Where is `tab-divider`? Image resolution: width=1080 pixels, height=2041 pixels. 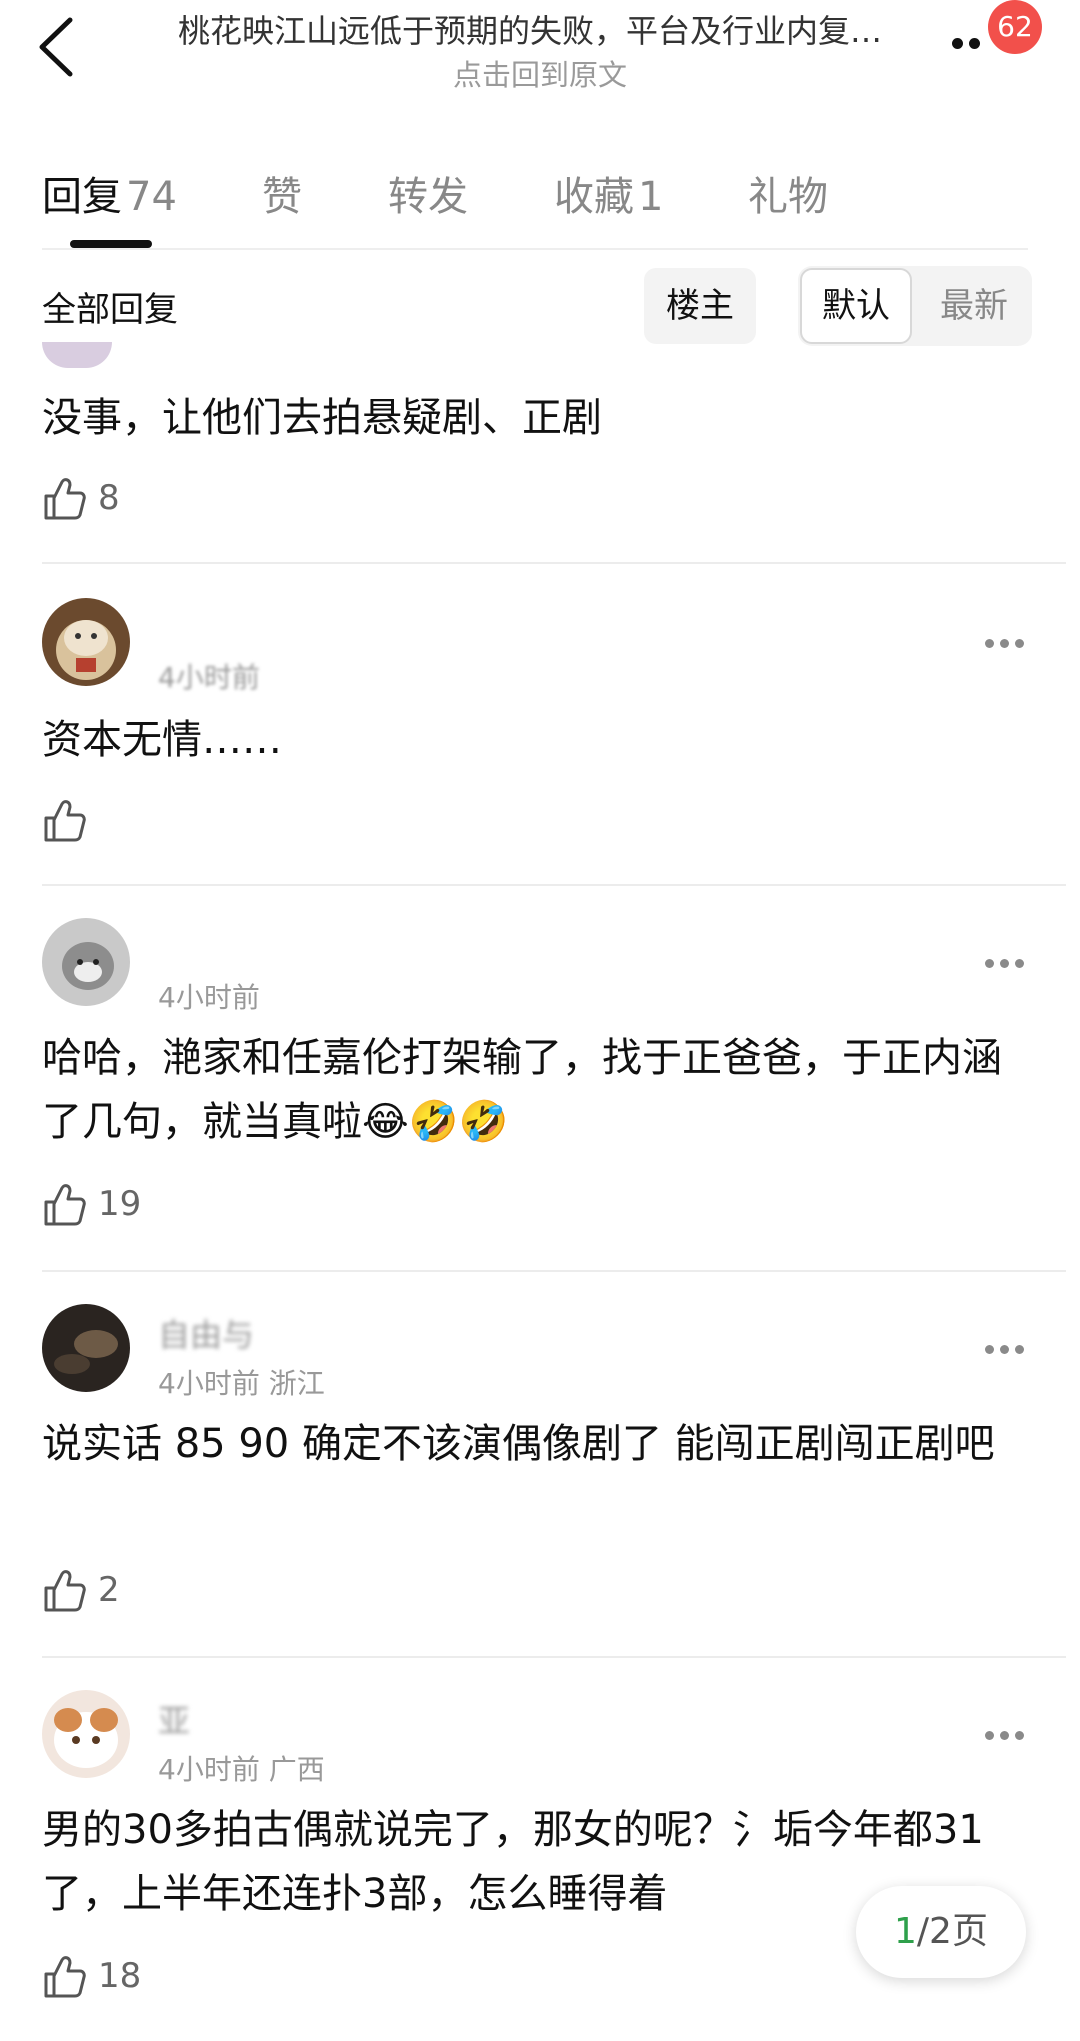
tab-divider is located at coordinates (535, 249).